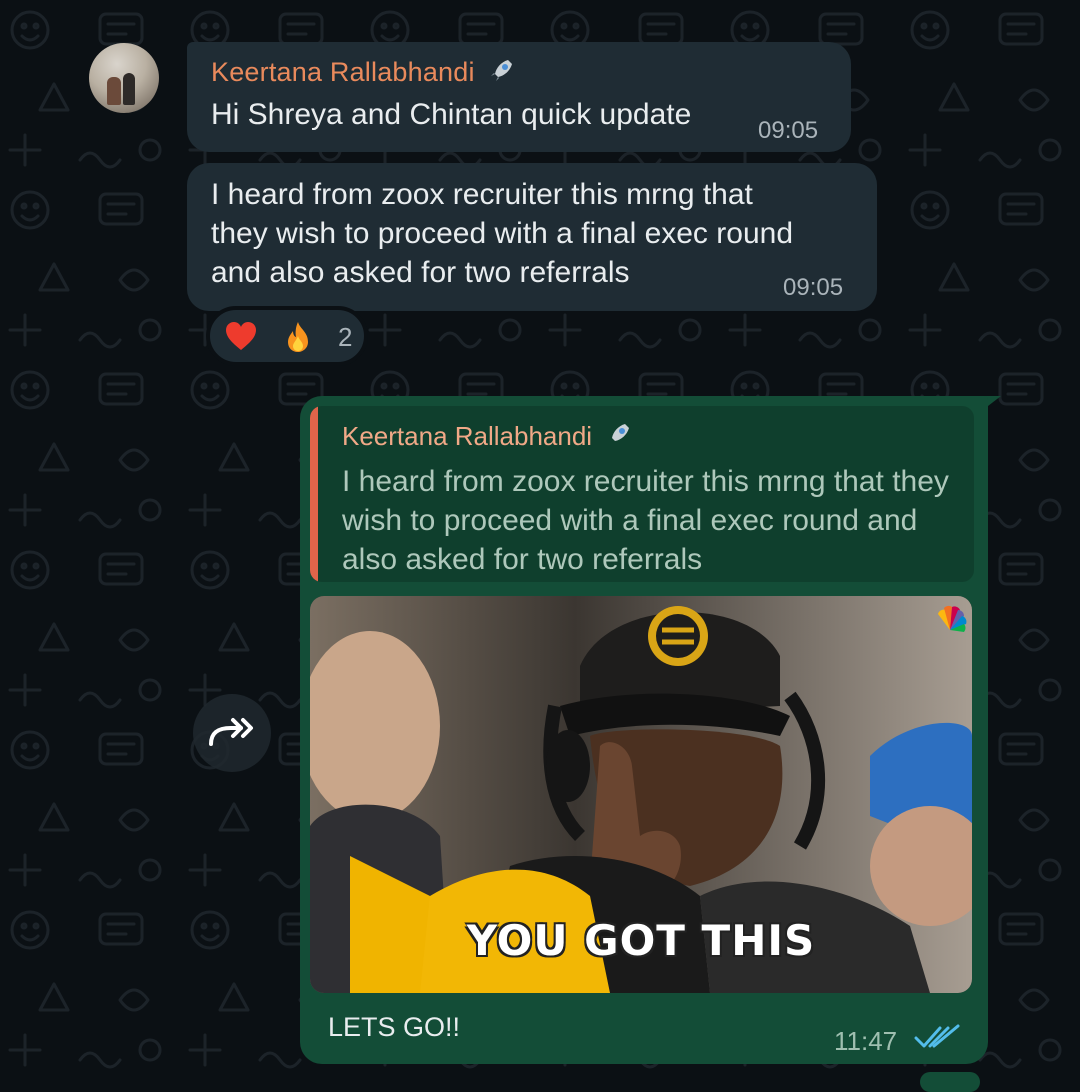 Image resolution: width=1080 pixels, height=1092 pixels. I want to click on sender-name-text: Keertana Rallabhandi, so click(343, 72).